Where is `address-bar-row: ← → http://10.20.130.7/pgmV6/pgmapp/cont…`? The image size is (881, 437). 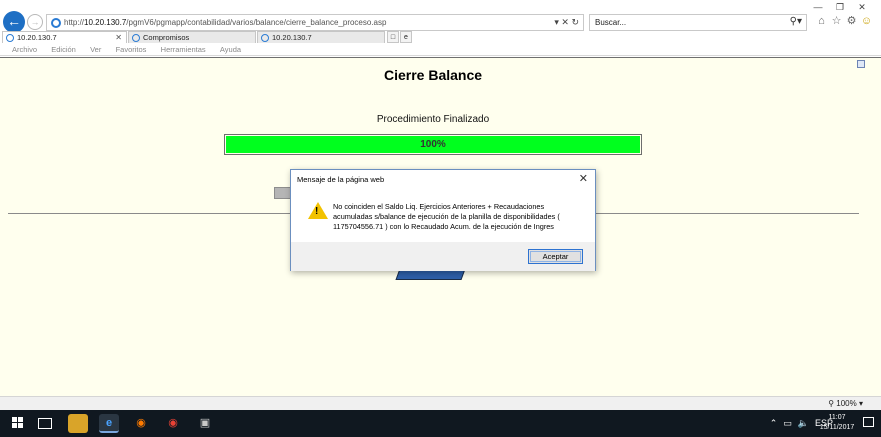
address-bar-row: ← → http://10.20.130.7/pgmV6/pgmapp/cont… is located at coordinates (440, 16).